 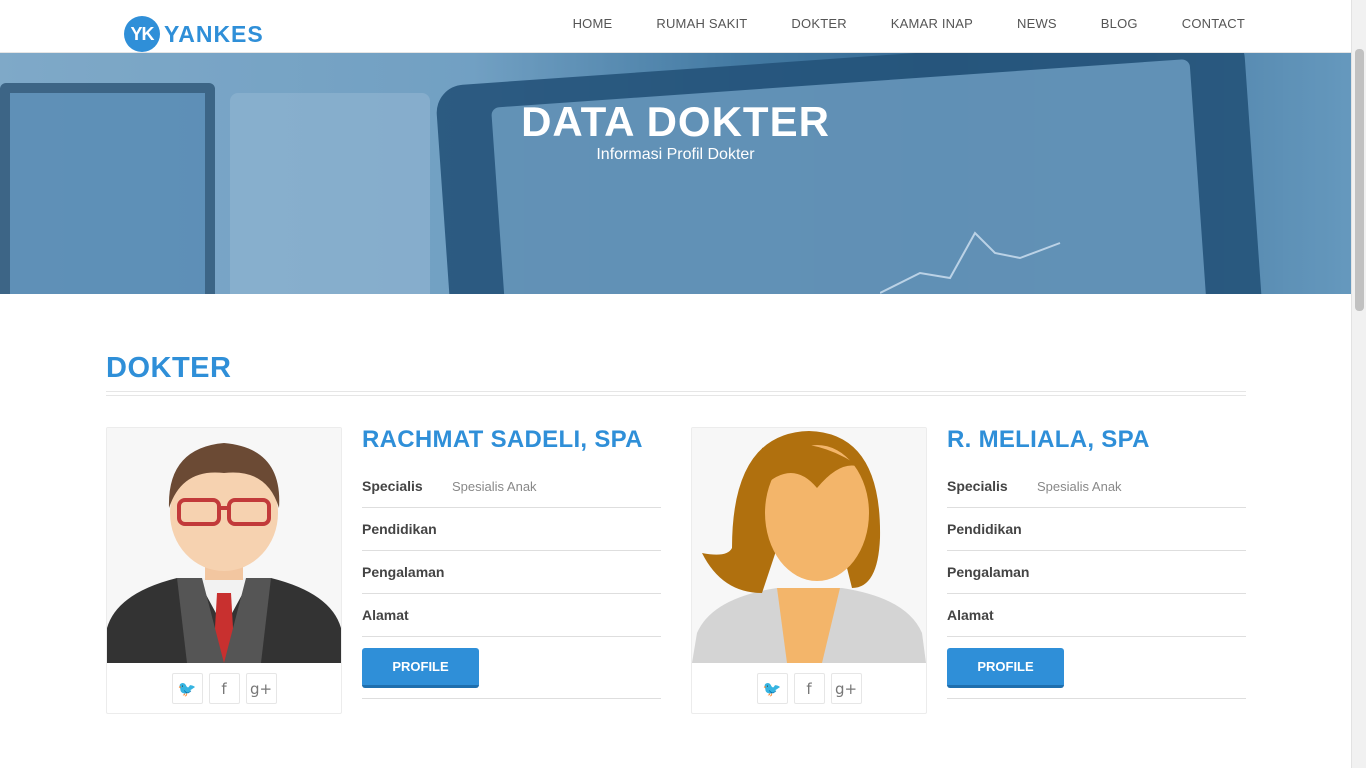 What do you see at coordinates (169, 368) in the screenshot?
I see `section-title: DOKTER` at bounding box center [169, 368].